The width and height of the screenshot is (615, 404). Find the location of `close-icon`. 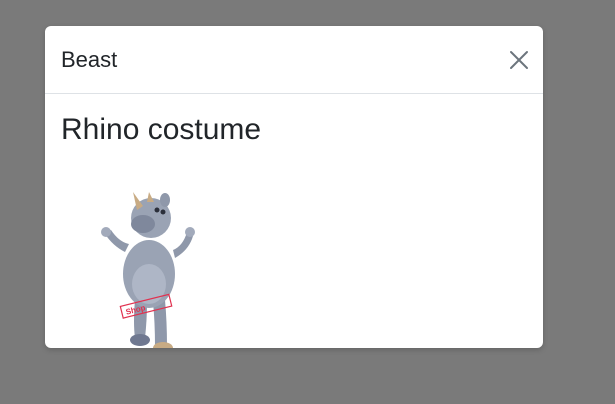

close-icon is located at coordinates (519, 60).